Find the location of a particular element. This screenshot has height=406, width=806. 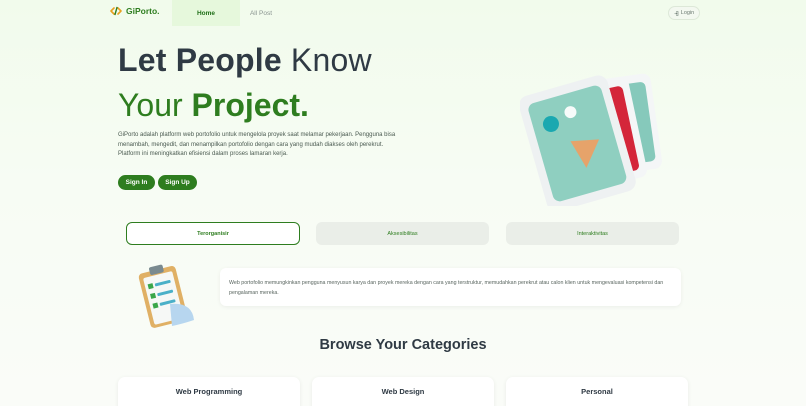

nav-tab-home: Home is located at coordinates (206, 13).